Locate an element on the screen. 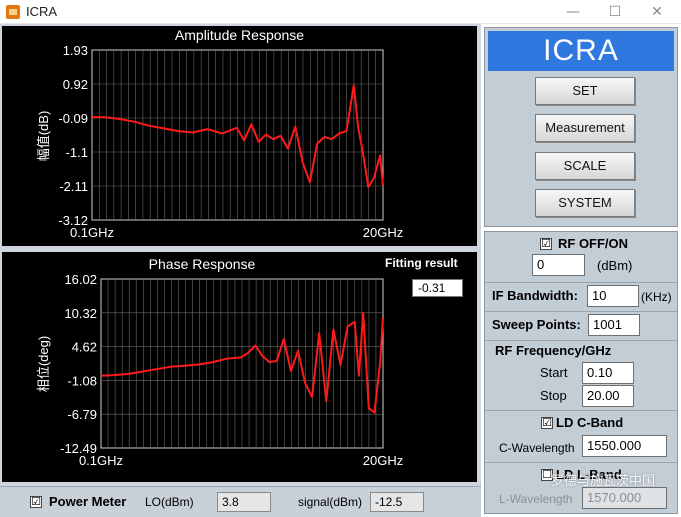  c-wavelength-label: C-Wavelength is located at coordinates (537, 448).